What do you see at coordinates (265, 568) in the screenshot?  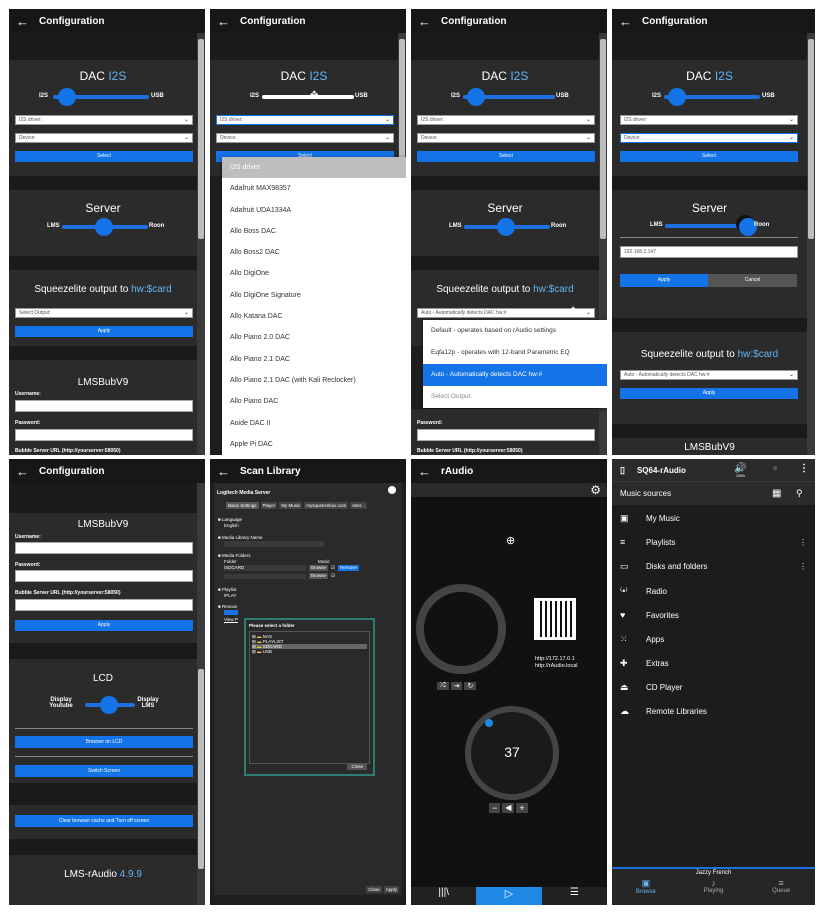 I see `folder-path-input: /SDCARD` at bounding box center [265, 568].